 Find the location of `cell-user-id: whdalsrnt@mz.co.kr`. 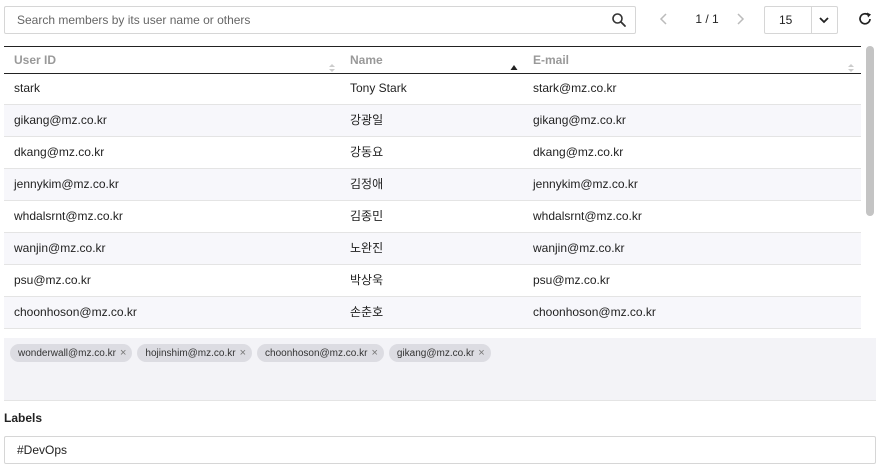

cell-user-id: whdalsrnt@mz.co.kr is located at coordinates (68, 216).